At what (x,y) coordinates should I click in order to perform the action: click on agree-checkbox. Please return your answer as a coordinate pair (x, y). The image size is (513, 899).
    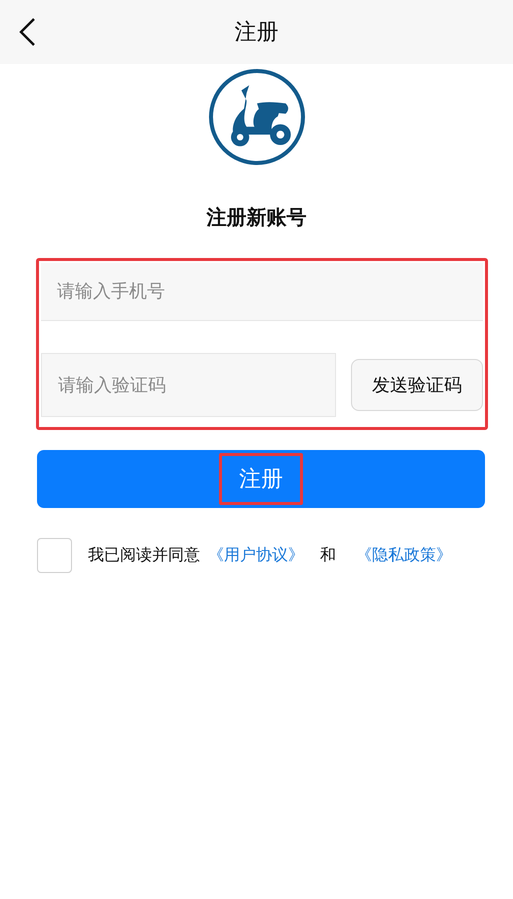
    Looking at the image, I should click on (54, 555).